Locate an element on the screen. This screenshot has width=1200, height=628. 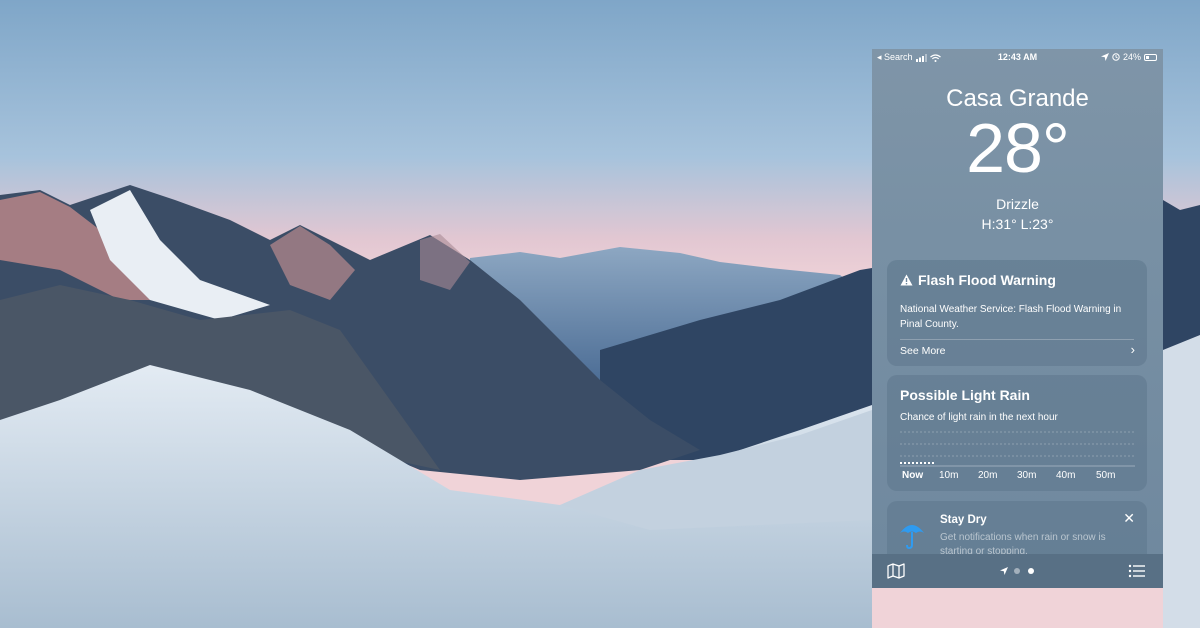
status-bar-right: 24% is located at coordinates (1128, 57).